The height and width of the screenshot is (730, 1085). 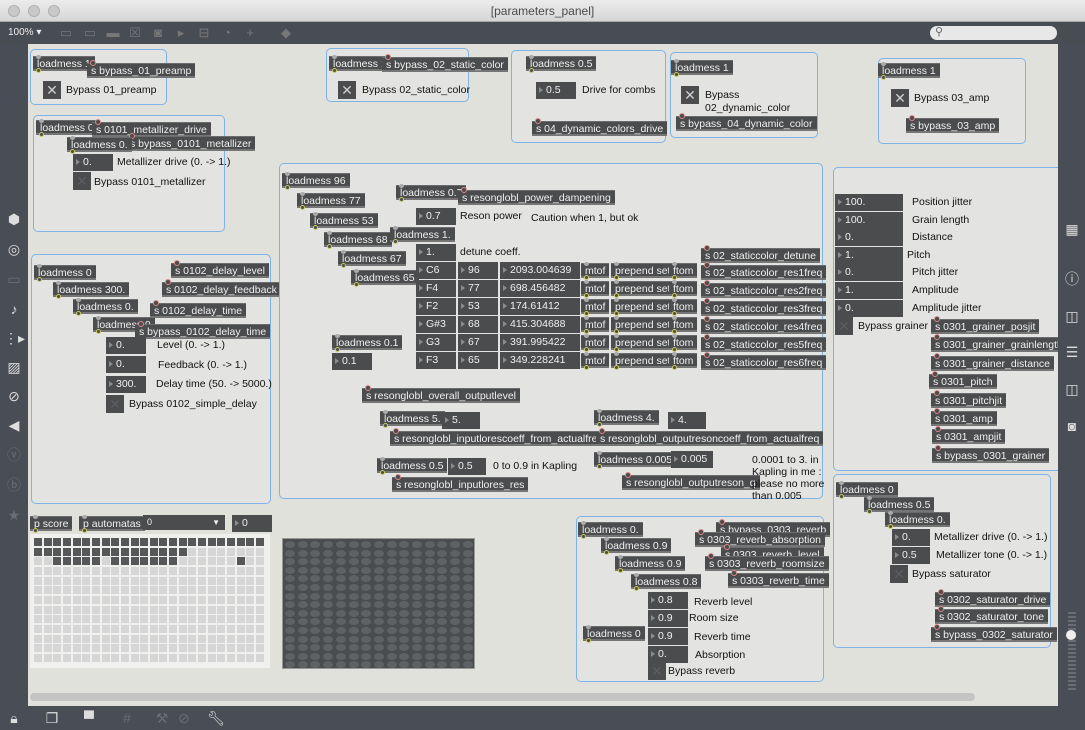 What do you see at coordinates (683, 325) in the screenshot?
I see `object-ftom: ftom` at bounding box center [683, 325].